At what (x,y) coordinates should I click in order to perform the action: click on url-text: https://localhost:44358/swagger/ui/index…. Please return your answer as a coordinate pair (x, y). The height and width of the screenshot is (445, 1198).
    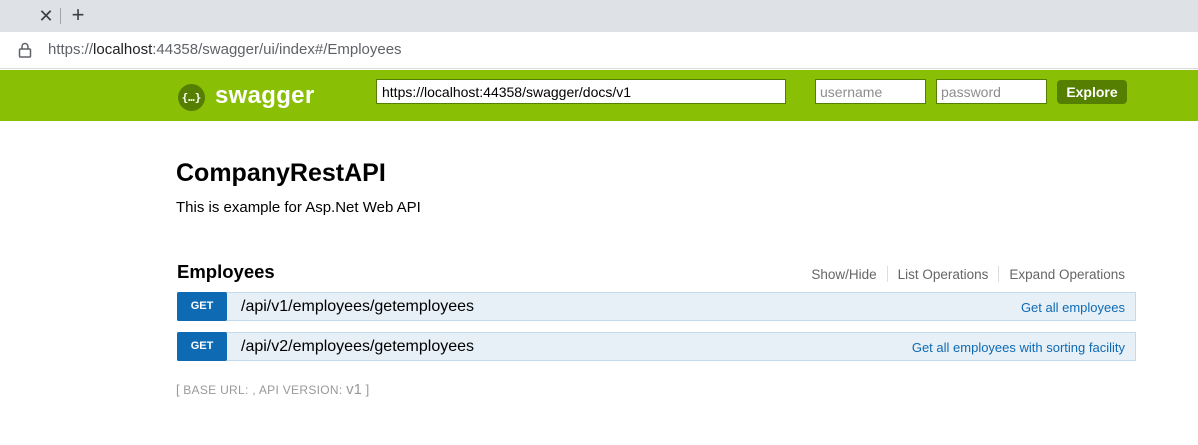
    Looking at the image, I should click on (225, 49).